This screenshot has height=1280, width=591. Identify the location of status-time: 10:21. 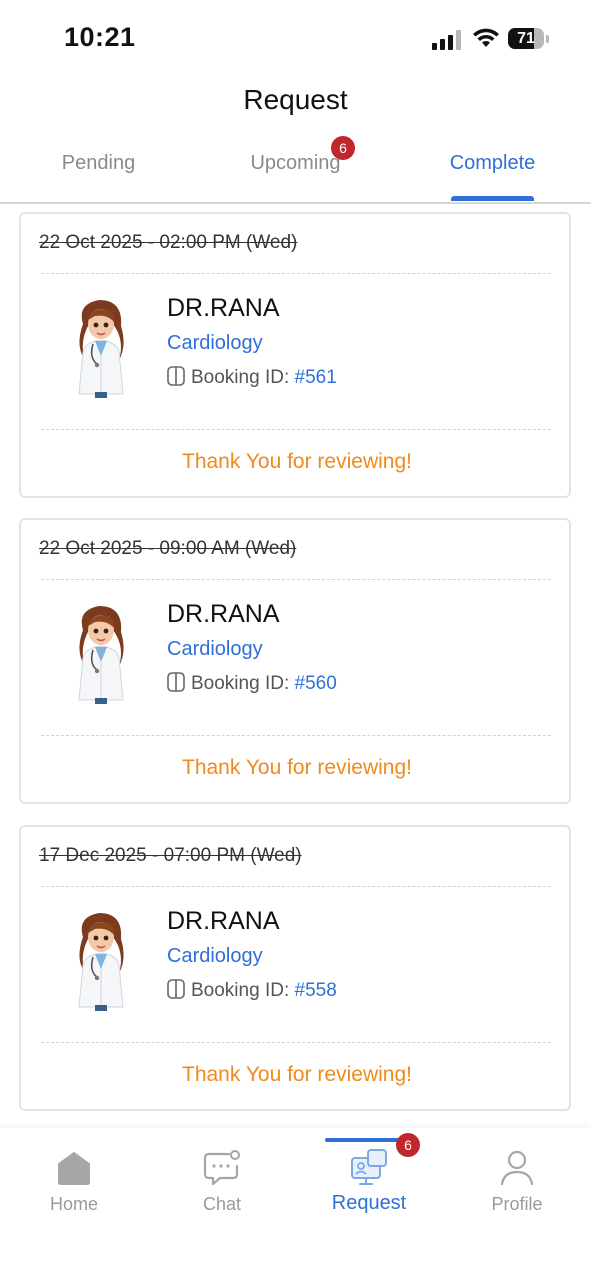
(100, 37).